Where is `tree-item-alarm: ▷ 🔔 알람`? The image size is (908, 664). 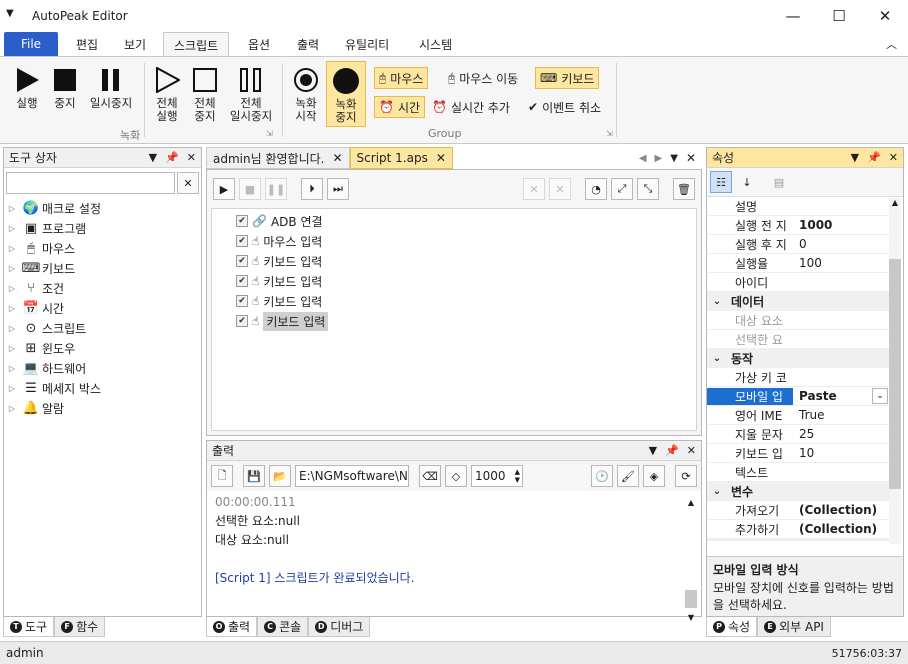 tree-item-alarm: ▷ 🔔 알람 is located at coordinates (102, 408).